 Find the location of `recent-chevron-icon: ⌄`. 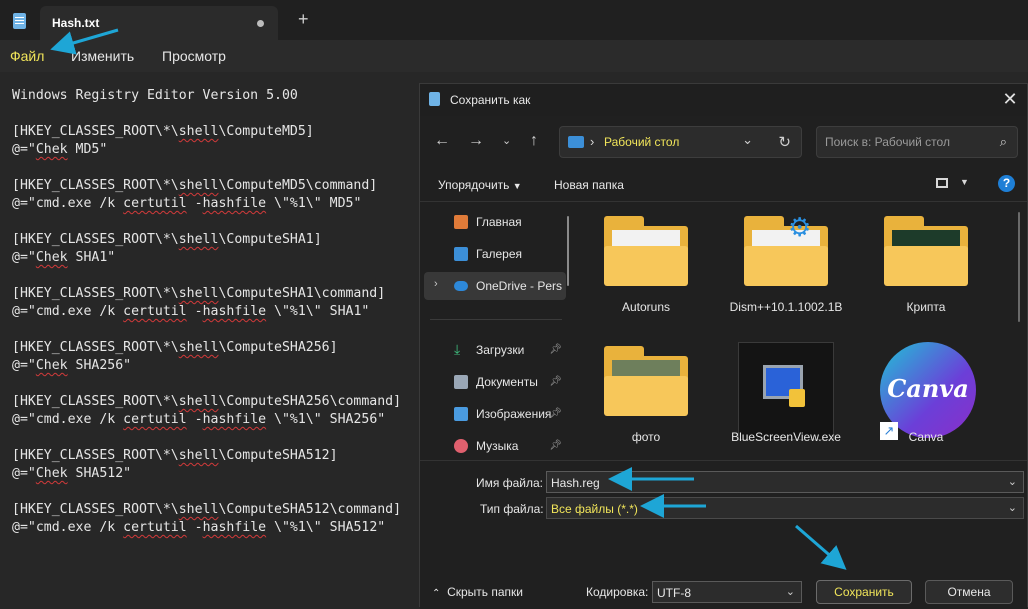

recent-chevron-icon: ⌄ is located at coordinates (506, 141).